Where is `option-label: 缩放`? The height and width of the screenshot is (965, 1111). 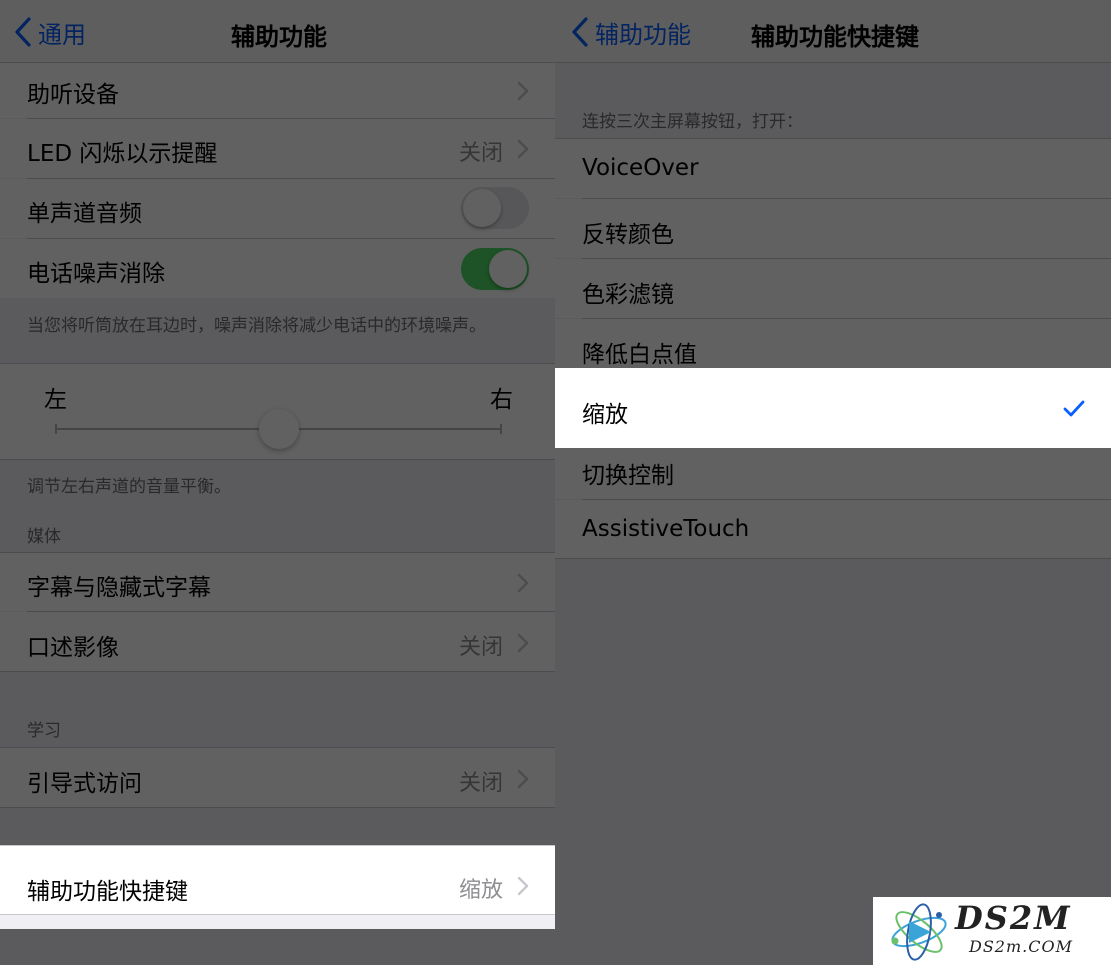
option-label: 缩放 is located at coordinates (605, 415).